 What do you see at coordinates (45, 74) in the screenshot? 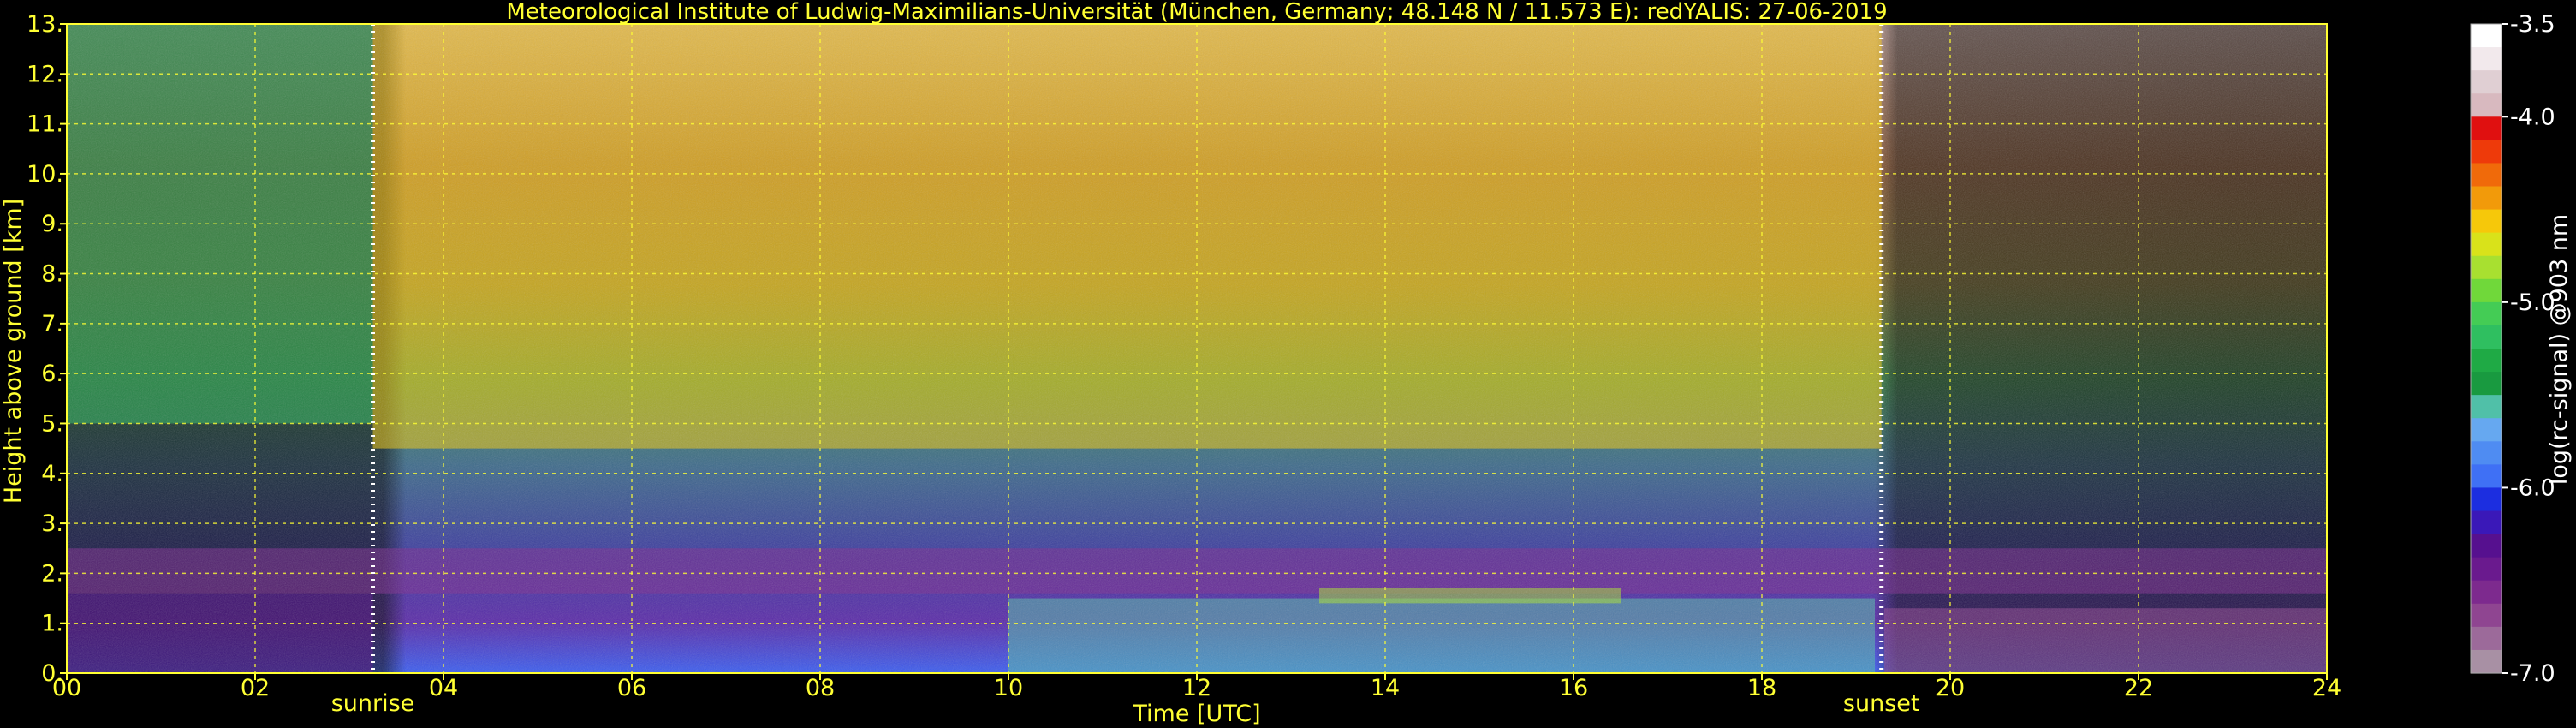
I see `y-tick-label: 12.` at bounding box center [45, 74].